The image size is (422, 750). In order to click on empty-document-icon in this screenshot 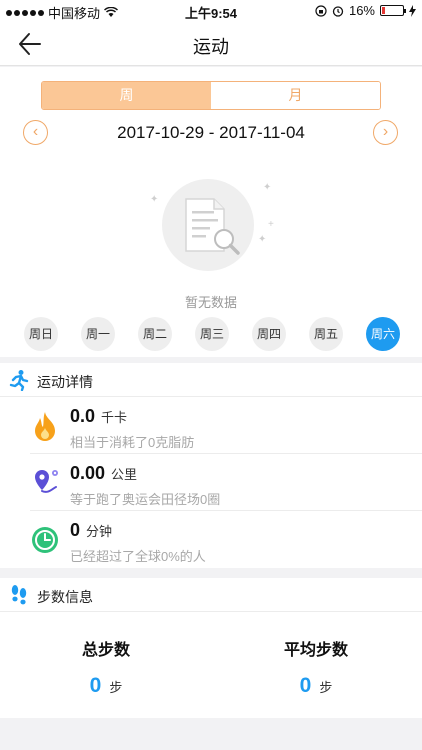, I will do `click(212, 226)`.